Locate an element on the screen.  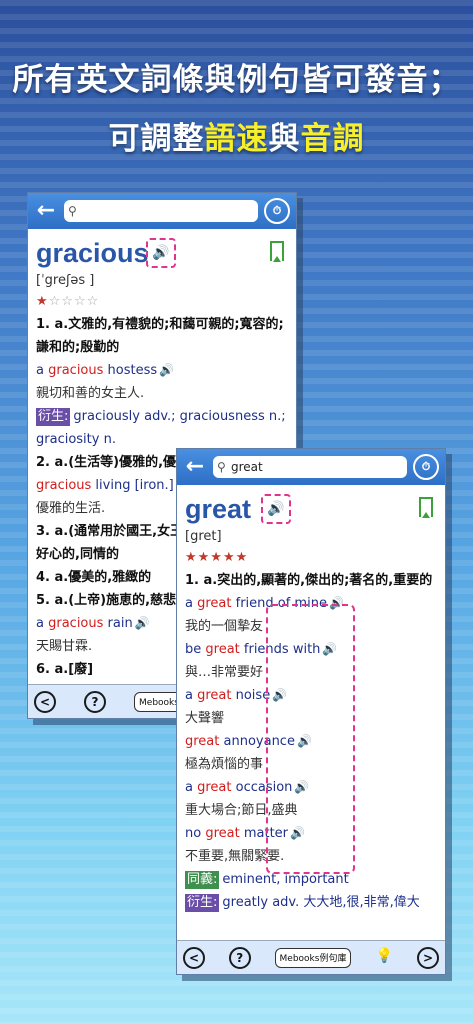
search-input: ⚲ is located at coordinates (161, 211).